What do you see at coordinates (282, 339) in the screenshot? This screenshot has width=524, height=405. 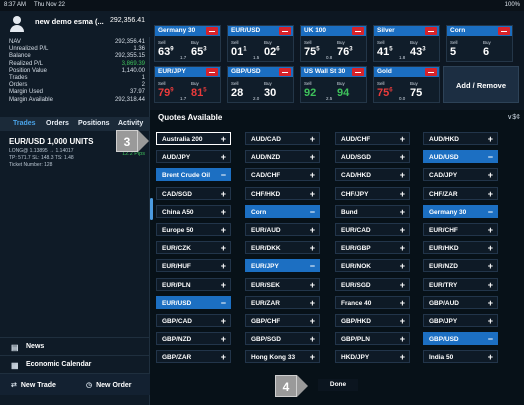 I see `quote-toggle-gbp-sgd: GBP/SGD +` at bounding box center [282, 339].